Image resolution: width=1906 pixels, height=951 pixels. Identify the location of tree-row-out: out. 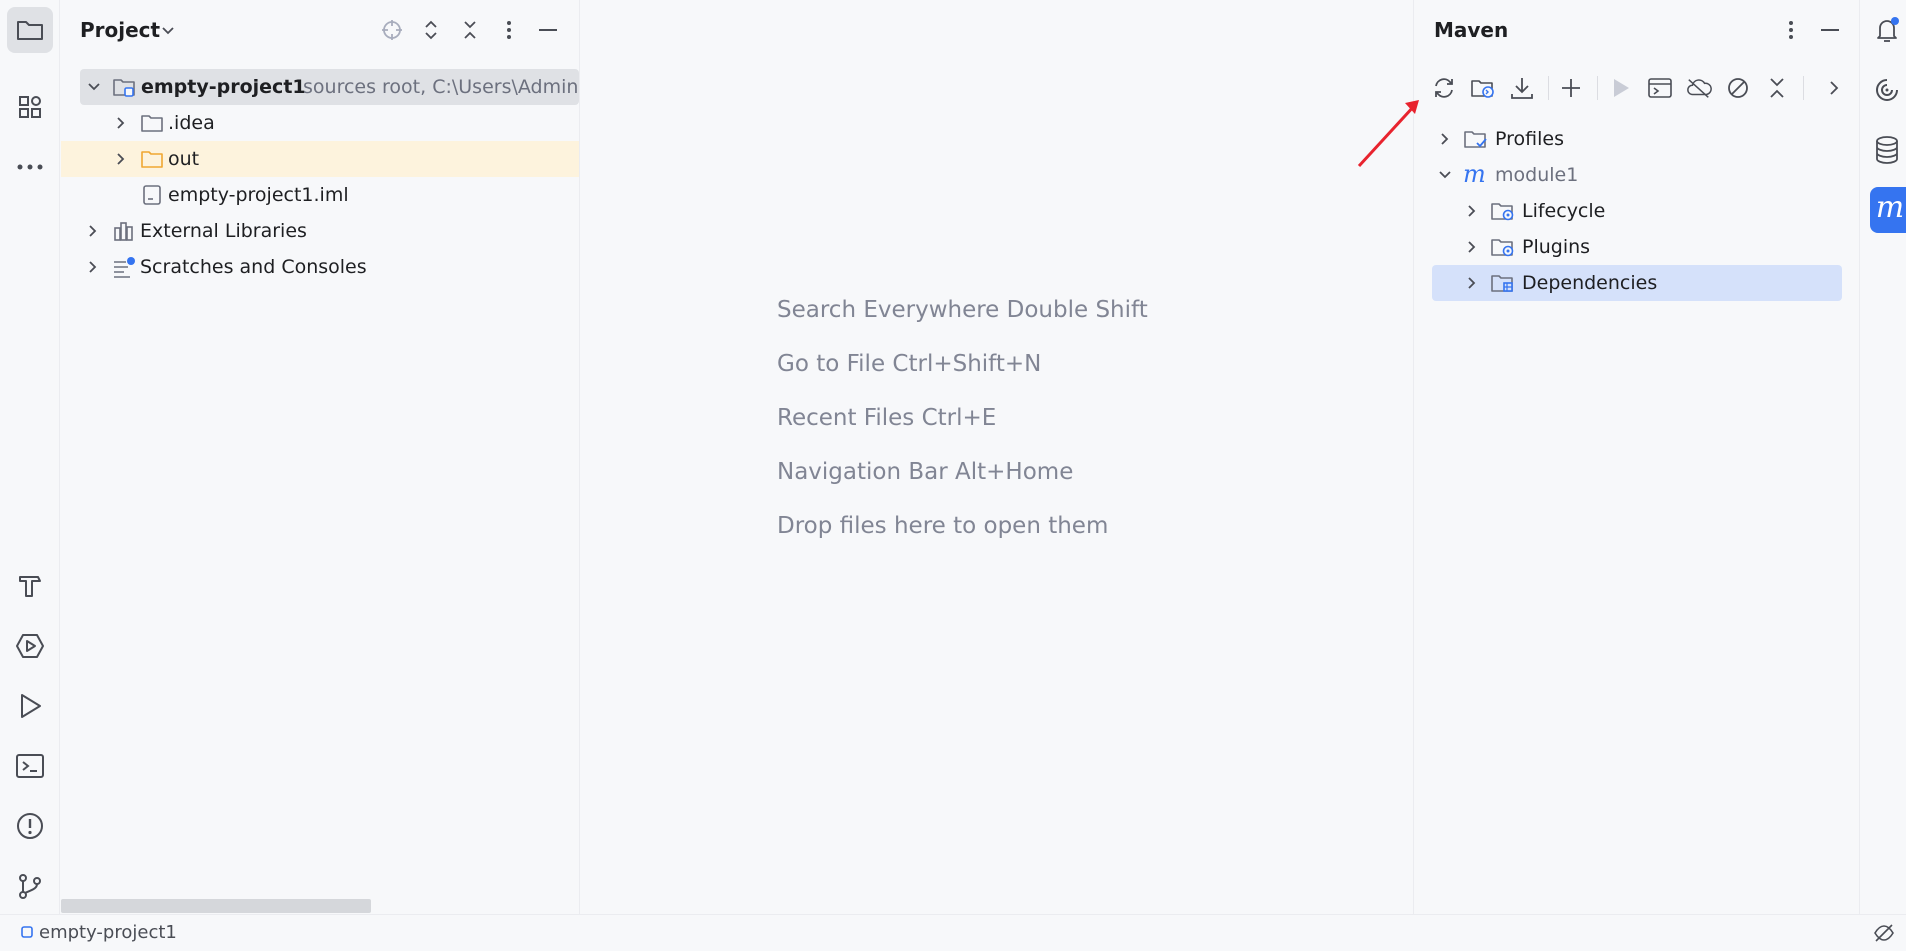
(320, 159).